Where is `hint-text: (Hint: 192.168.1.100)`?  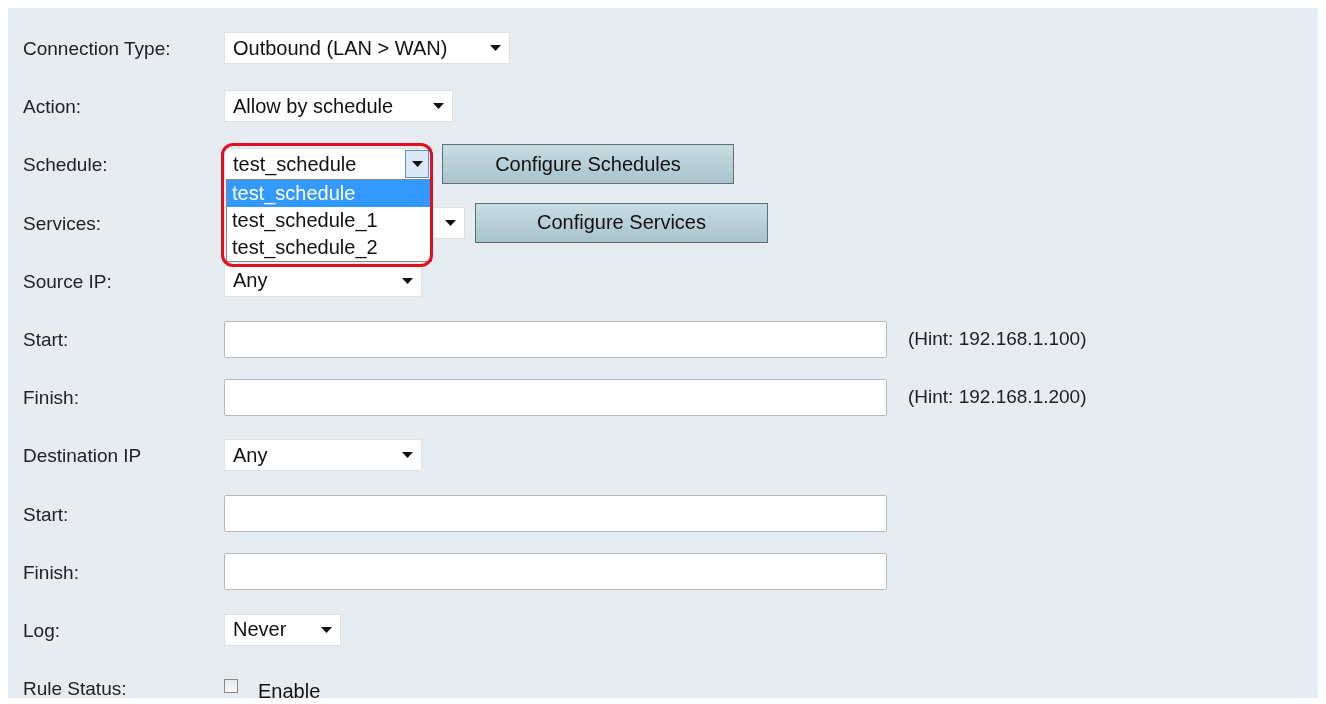 hint-text: (Hint: 192.168.1.100) is located at coordinates (997, 339).